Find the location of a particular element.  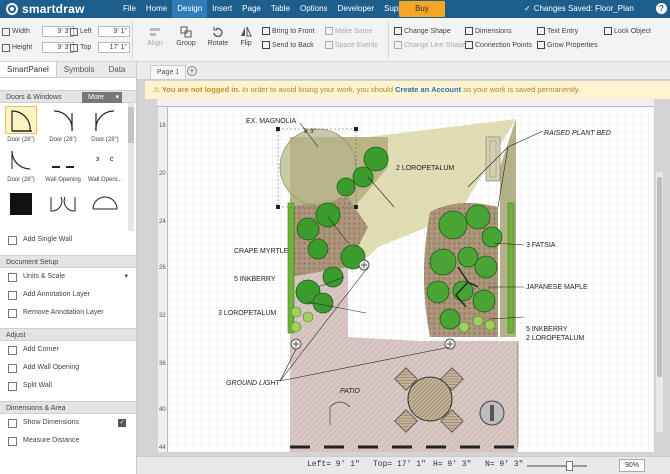

menu-file: File is located at coordinates (129, 9).